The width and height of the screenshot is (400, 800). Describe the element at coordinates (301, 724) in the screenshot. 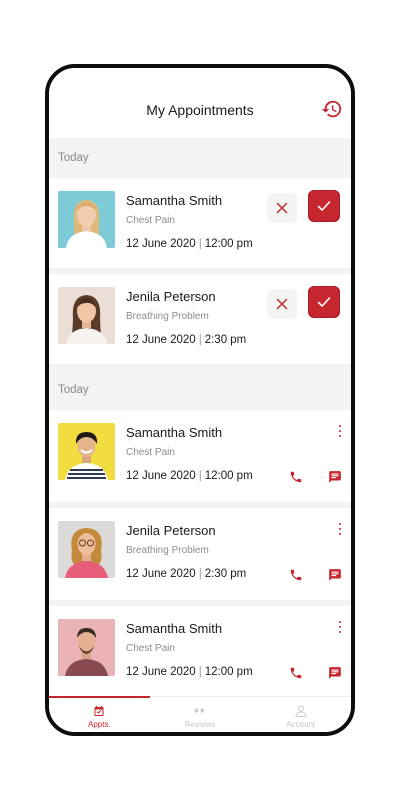

I see `tab-label: Account` at that location.